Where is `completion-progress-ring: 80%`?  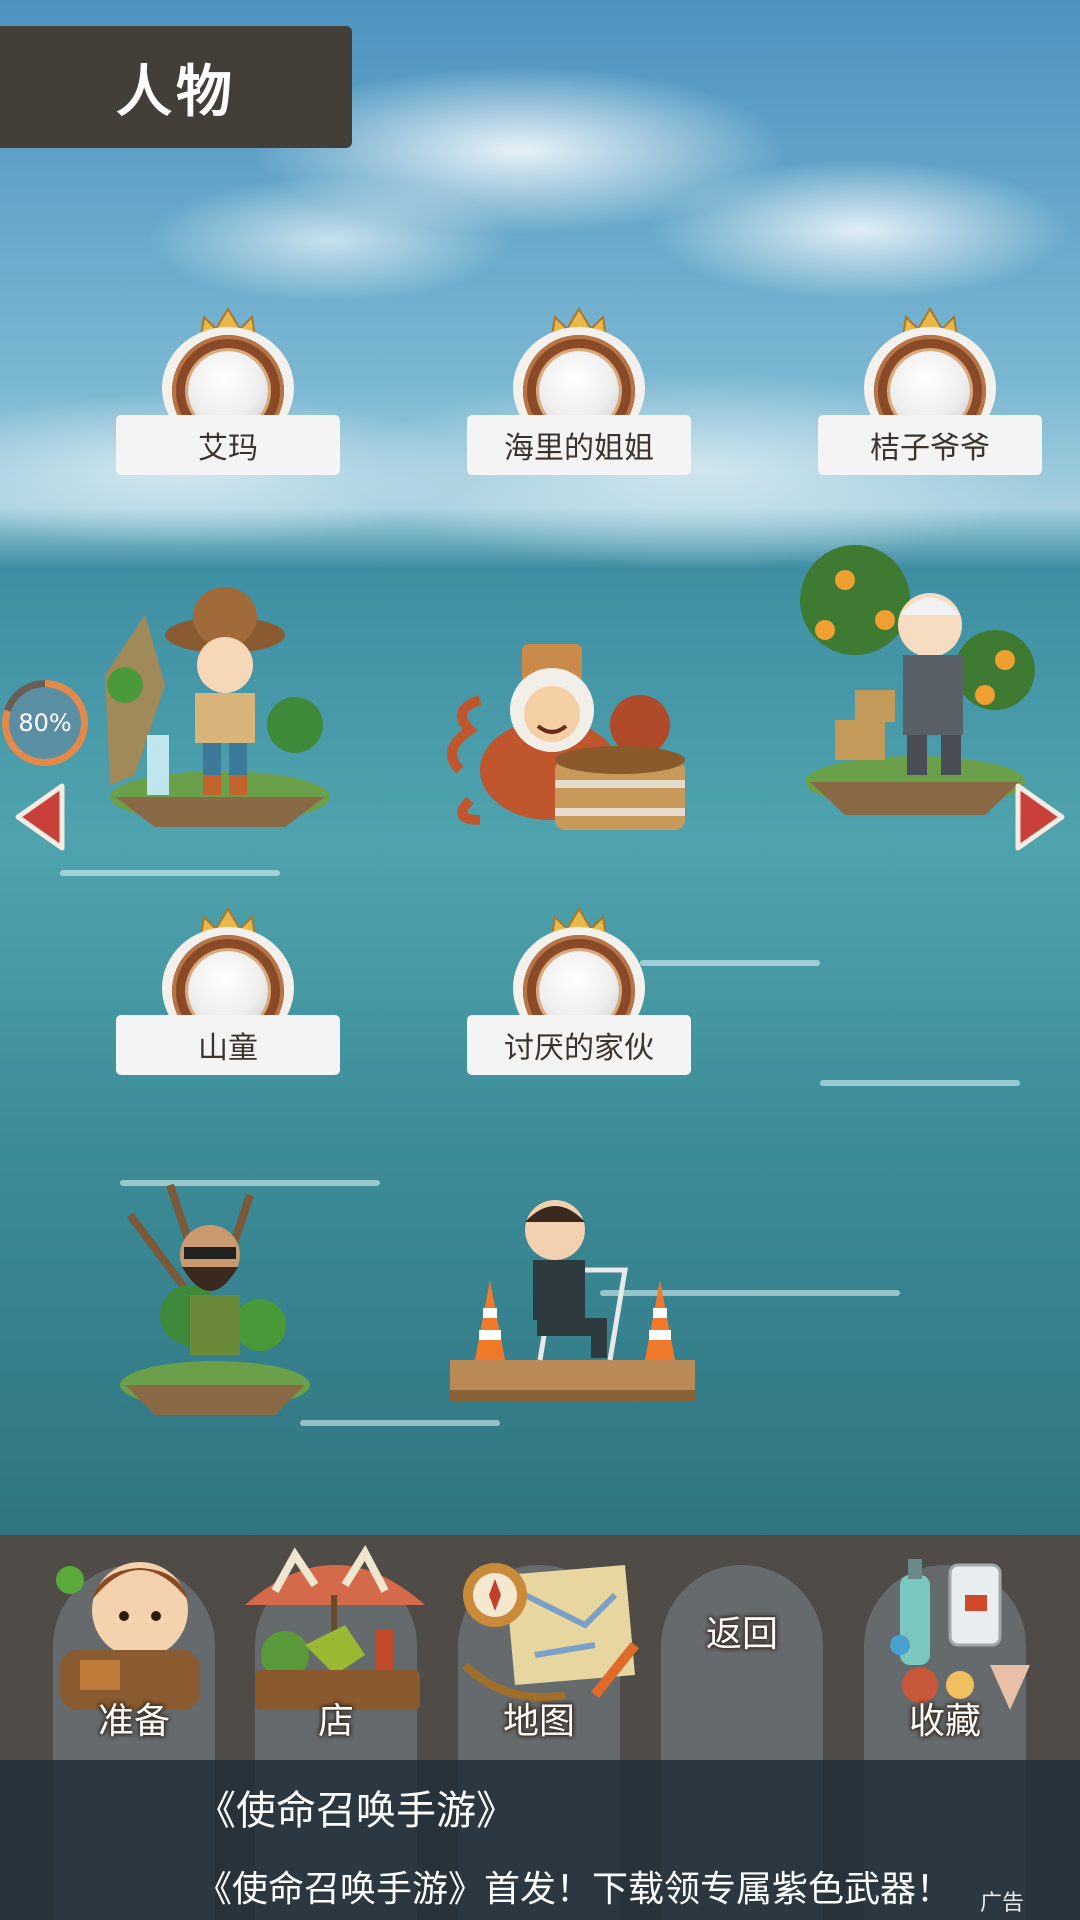
completion-progress-ring: 80% is located at coordinates (45, 723).